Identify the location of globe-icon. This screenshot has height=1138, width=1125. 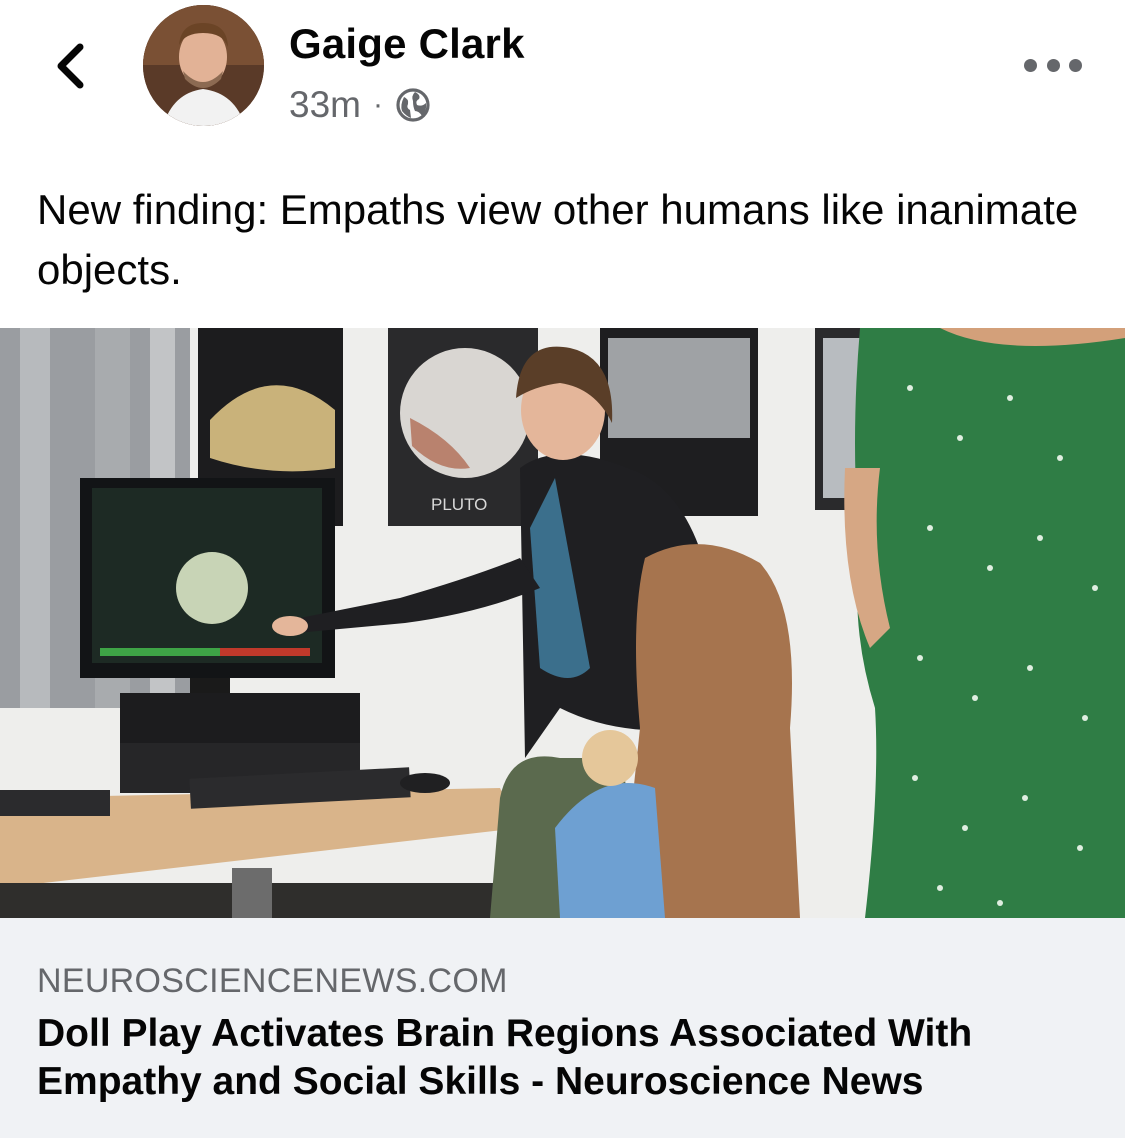
(413, 105).